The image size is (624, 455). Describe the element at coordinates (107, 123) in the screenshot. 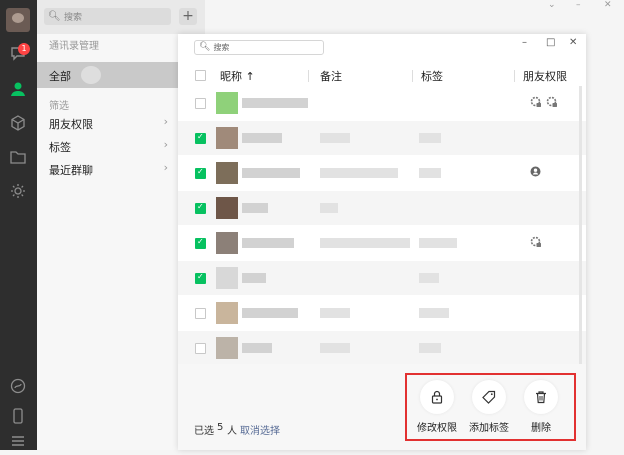

I see `sidebar-item-friend-permission: 朋友权限 ›` at that location.